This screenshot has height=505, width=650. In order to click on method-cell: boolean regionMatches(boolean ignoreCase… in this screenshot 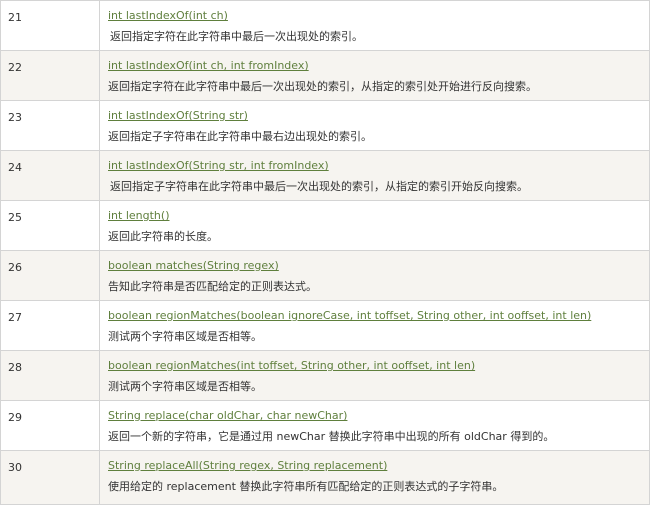, I will do `click(374, 325)`.